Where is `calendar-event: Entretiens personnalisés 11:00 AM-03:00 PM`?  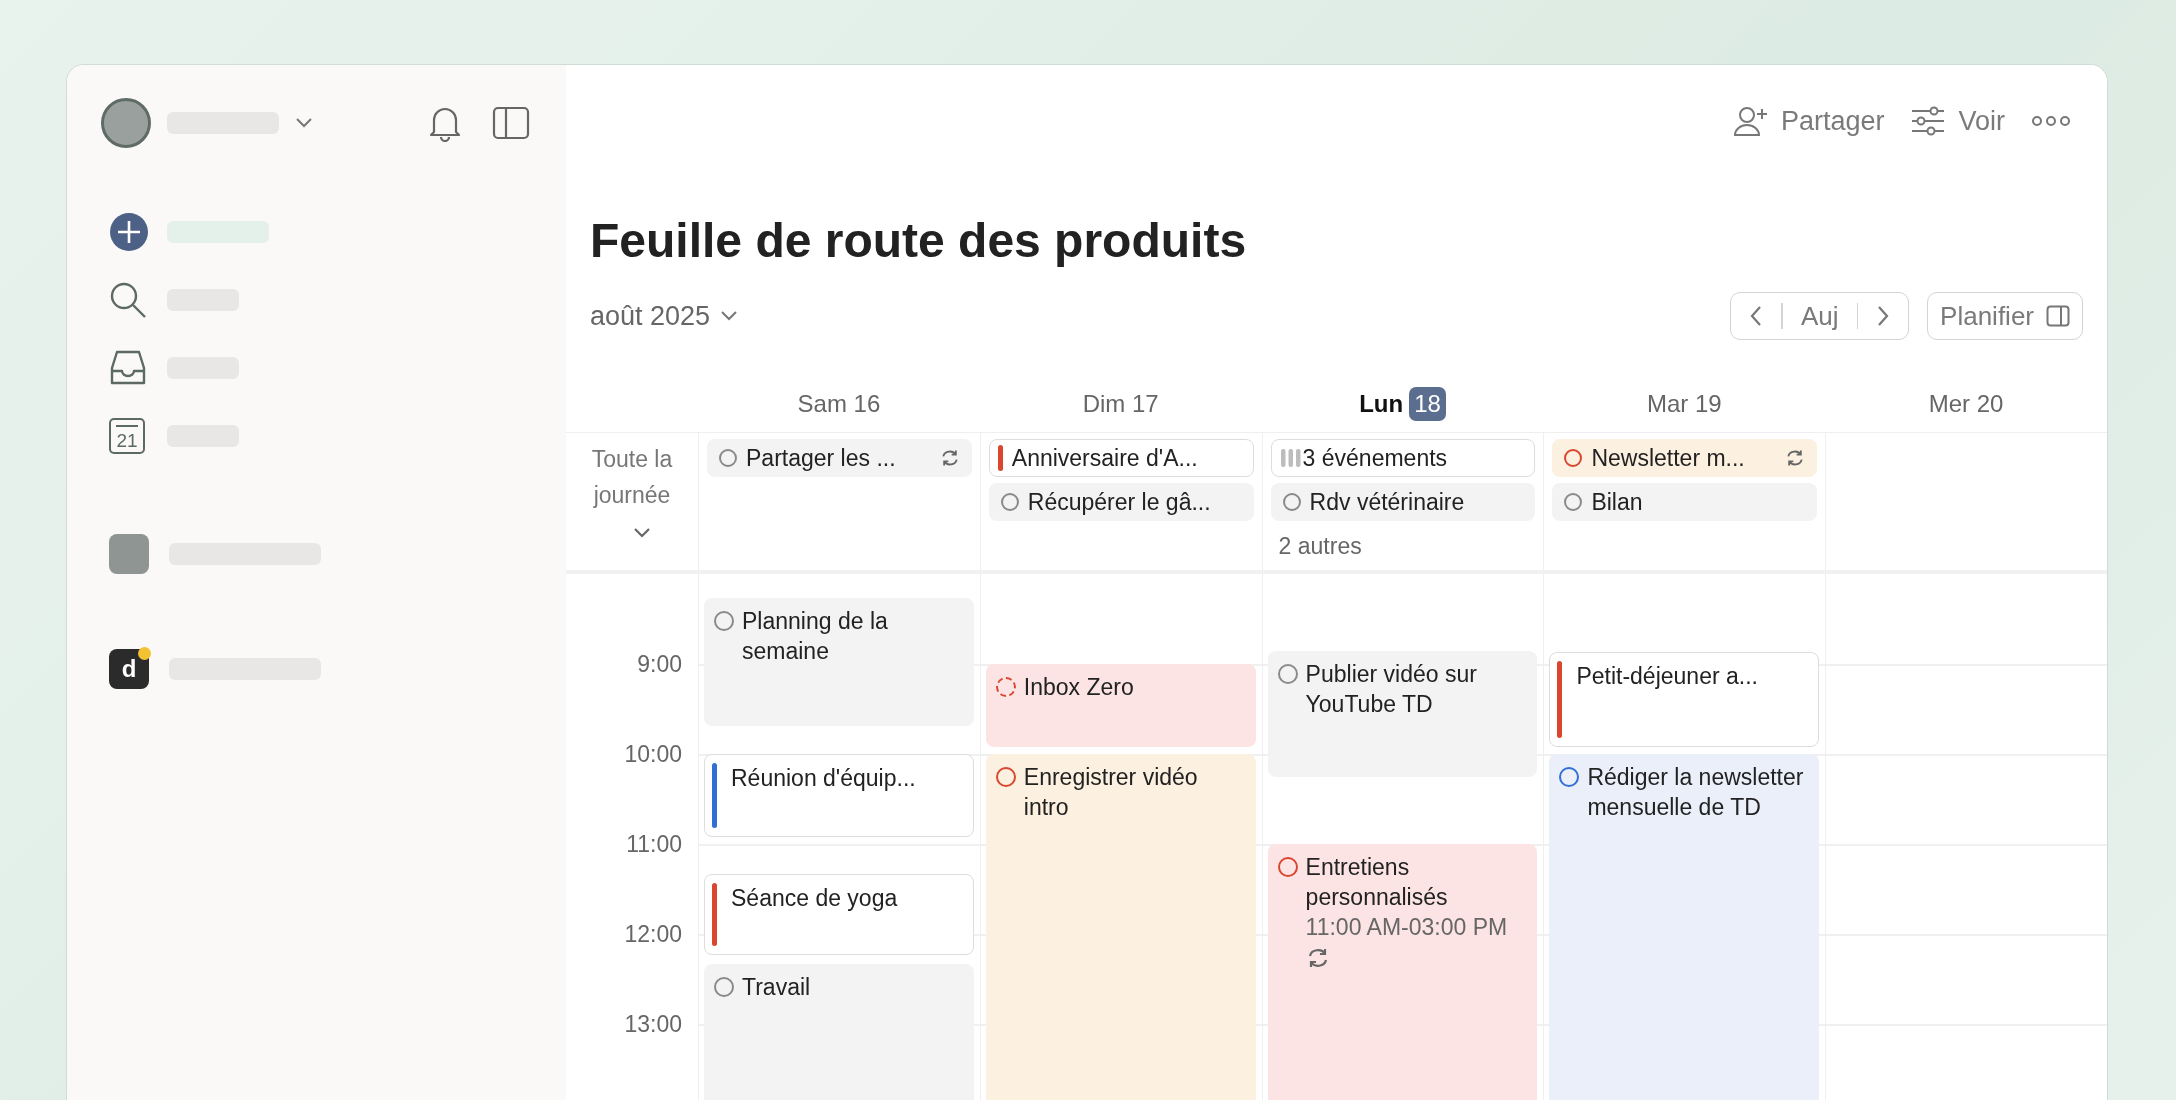
calendar-event: Entretiens personnalisés 11:00 AM-03:00 PM is located at coordinates (1402, 972).